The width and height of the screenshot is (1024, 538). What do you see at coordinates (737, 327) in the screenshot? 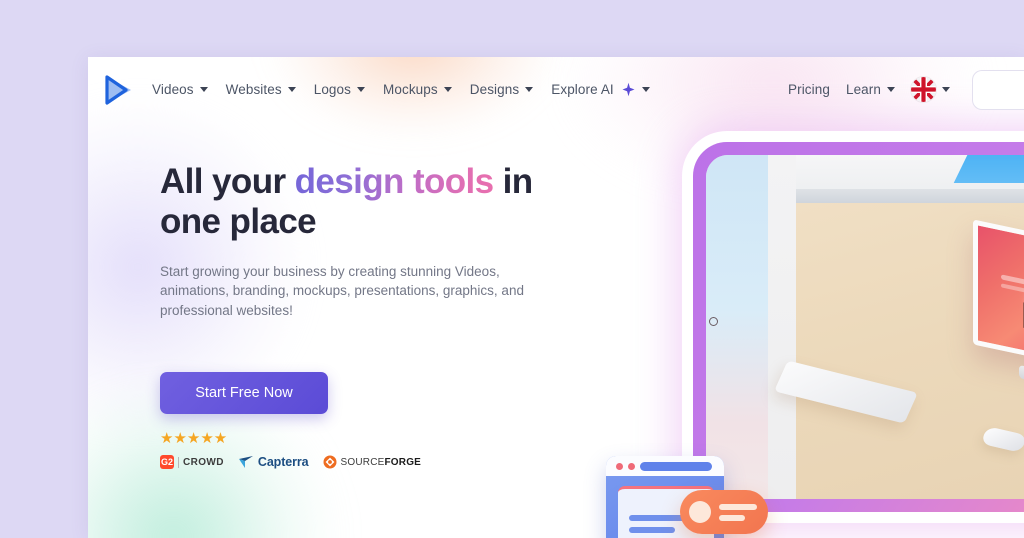
I see `room-wall-left` at bounding box center [737, 327].